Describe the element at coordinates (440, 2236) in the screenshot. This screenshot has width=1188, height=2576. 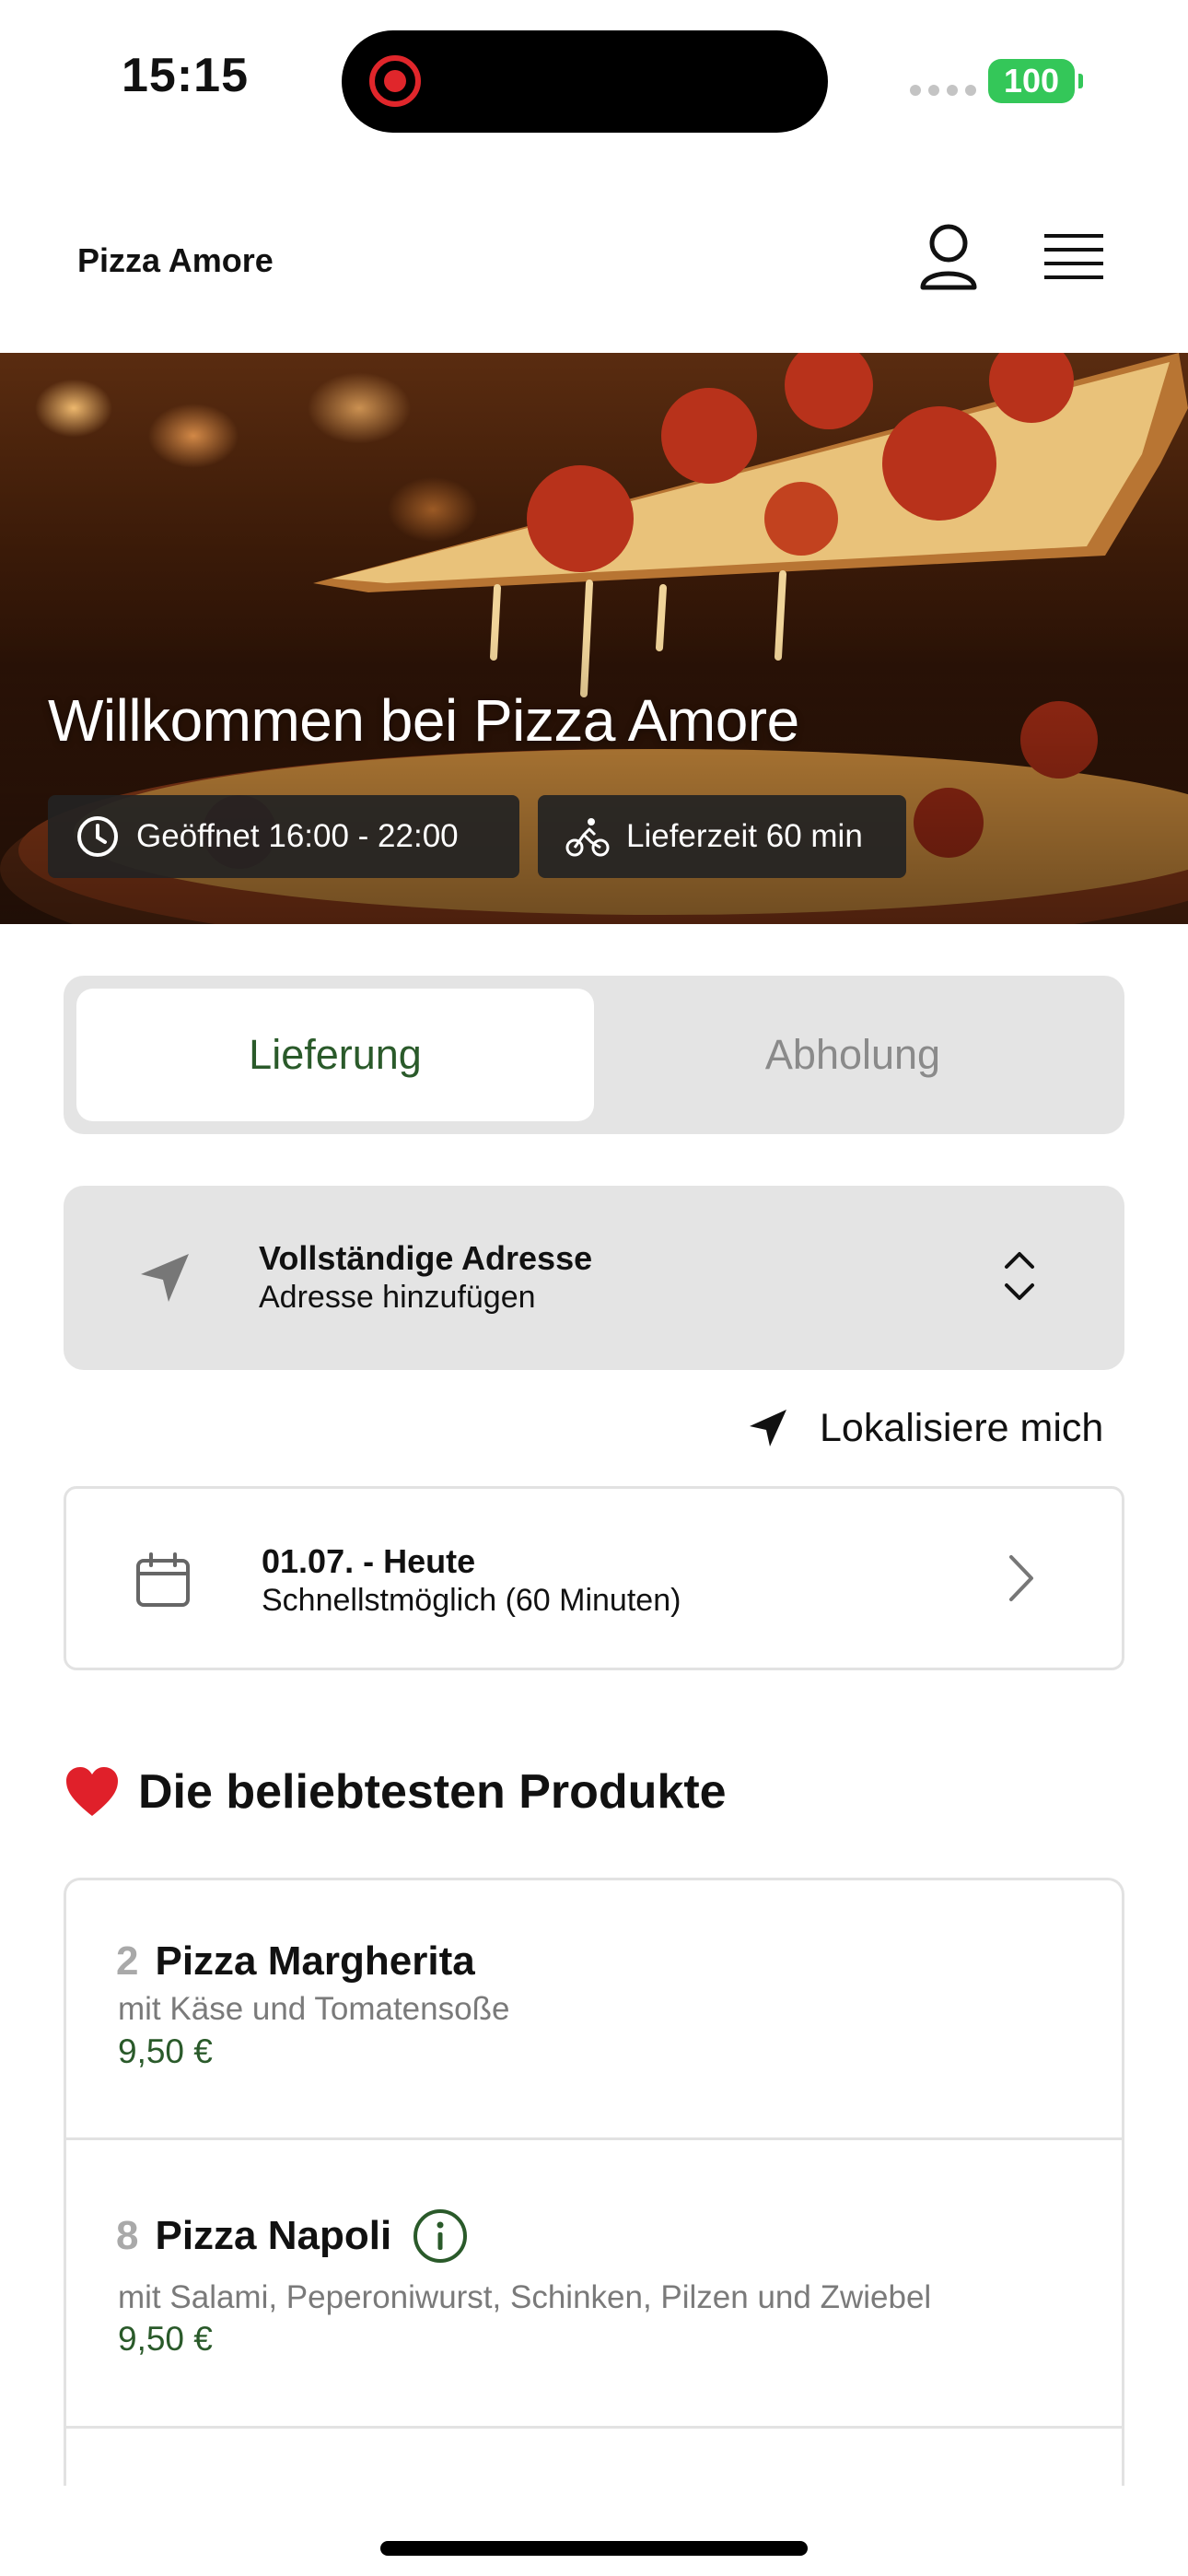
I see `info-icon` at that location.